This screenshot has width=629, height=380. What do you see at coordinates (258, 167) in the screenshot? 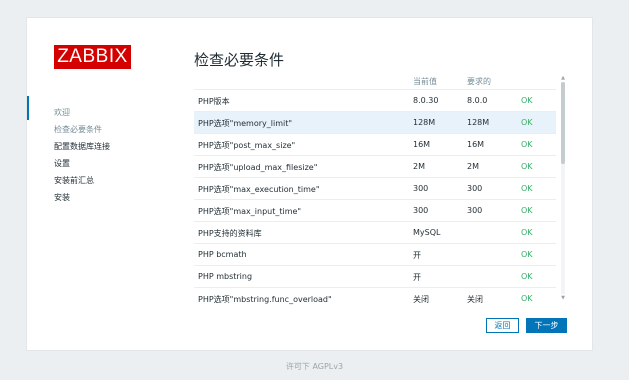
I see `row-name: PHP选项"upload_max_filesize"` at bounding box center [258, 167].